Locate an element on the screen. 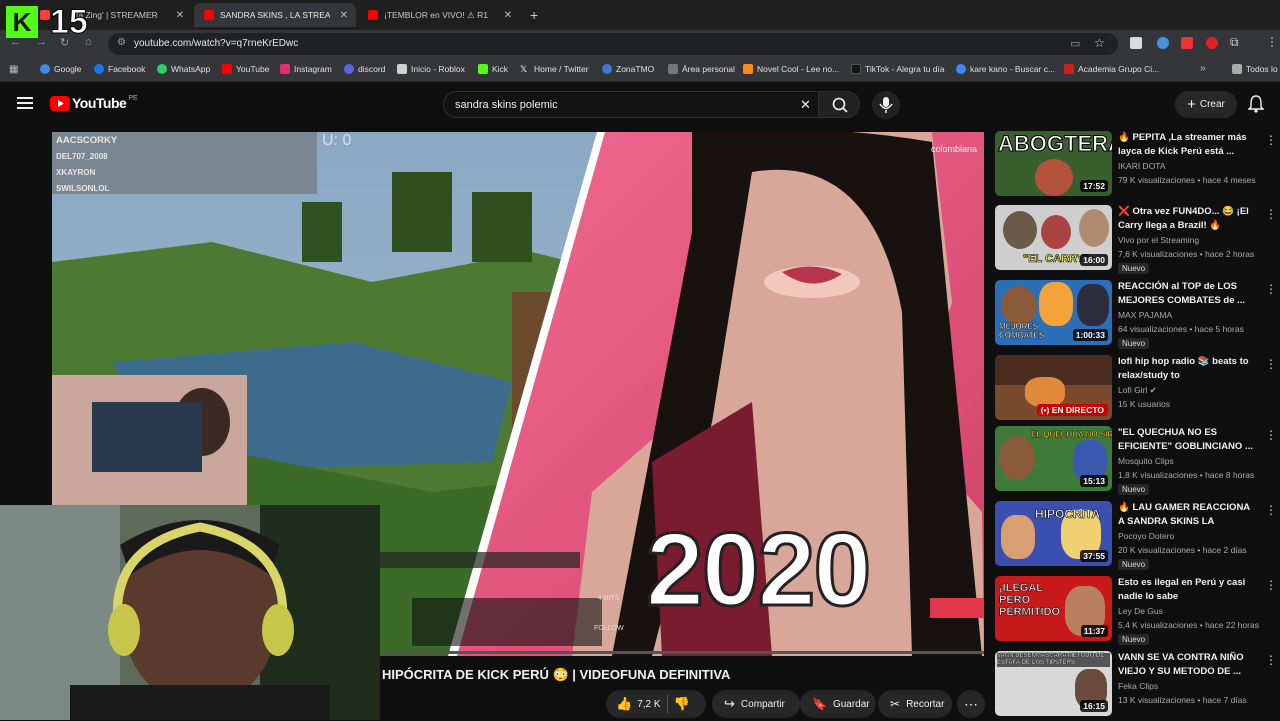  extension-record-icon is located at coordinates (1212, 43).